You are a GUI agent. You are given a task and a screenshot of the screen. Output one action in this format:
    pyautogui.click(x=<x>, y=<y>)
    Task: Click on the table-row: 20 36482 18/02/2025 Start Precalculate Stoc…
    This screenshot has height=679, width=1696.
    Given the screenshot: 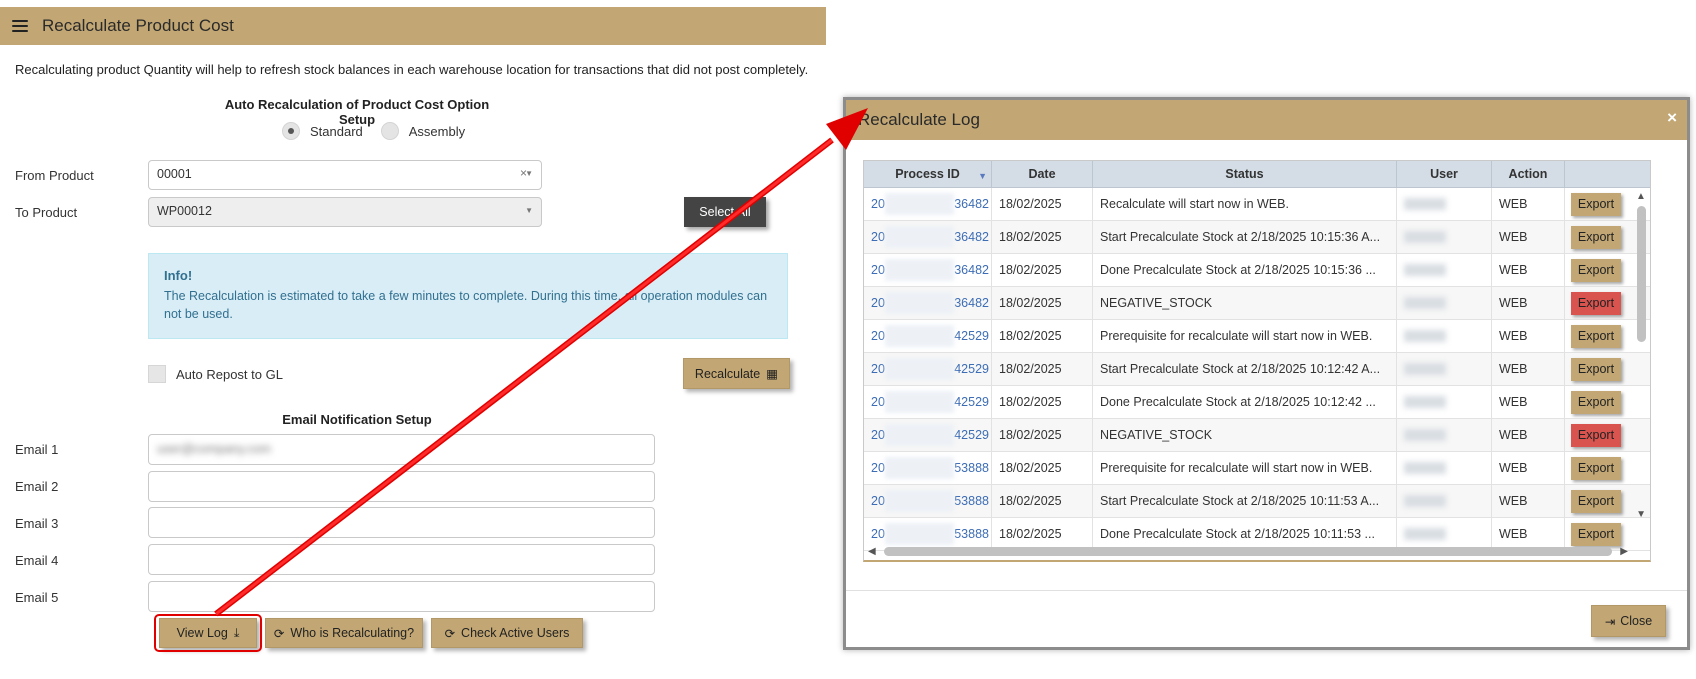 What is the action you would take?
    pyautogui.click(x=1257, y=237)
    